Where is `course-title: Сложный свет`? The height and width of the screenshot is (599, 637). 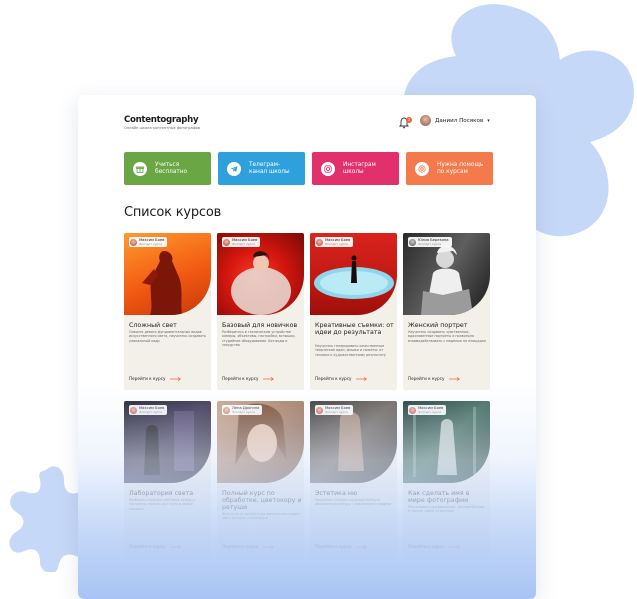
course-title: Сложный свет is located at coordinates (153, 325).